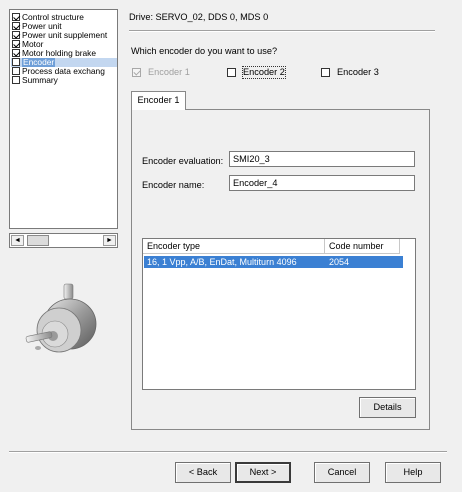 The height and width of the screenshot is (492, 462). Describe the element at coordinates (356, 72) in the screenshot. I see `encoder-3-checkbox: Encoder 3` at that location.